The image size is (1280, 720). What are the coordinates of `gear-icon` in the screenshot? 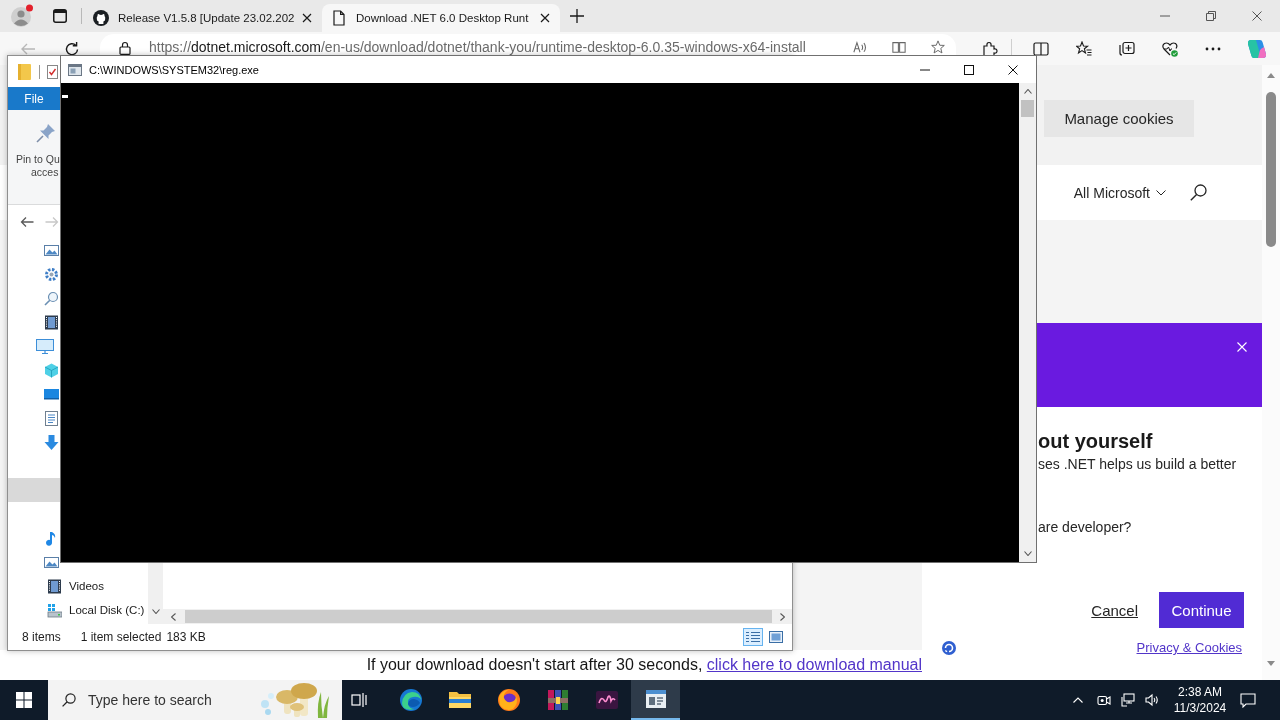 It's located at (51, 274).